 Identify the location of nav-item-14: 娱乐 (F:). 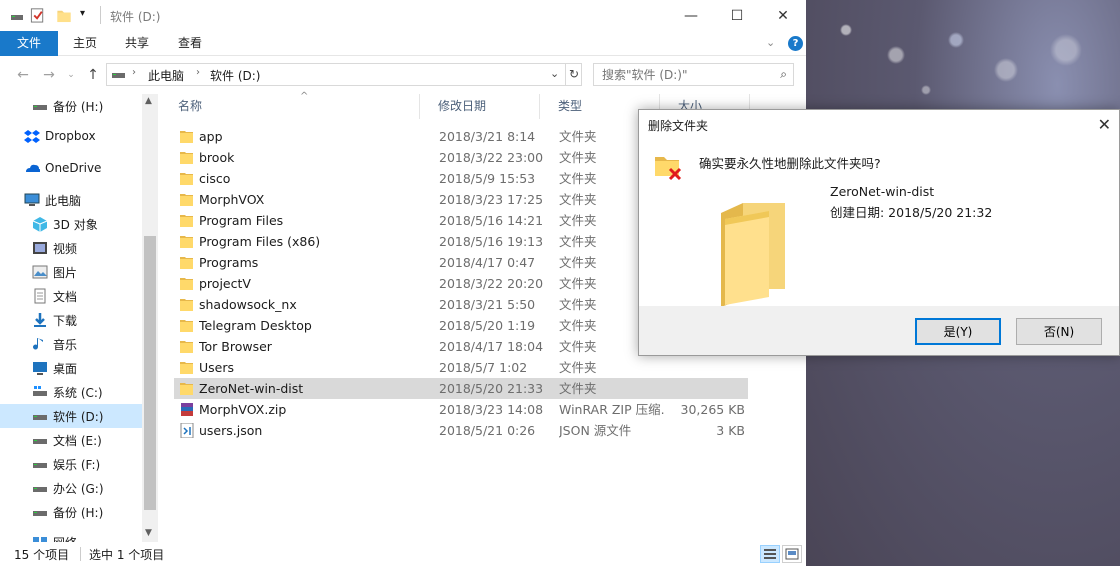
(71, 464).